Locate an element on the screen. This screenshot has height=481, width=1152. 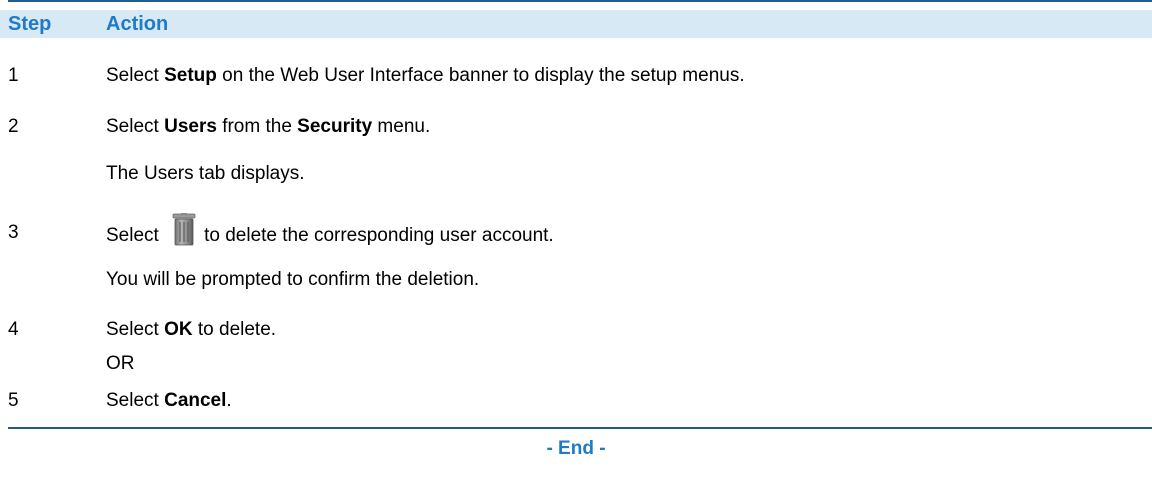
bottom-rule is located at coordinates (580, 428).